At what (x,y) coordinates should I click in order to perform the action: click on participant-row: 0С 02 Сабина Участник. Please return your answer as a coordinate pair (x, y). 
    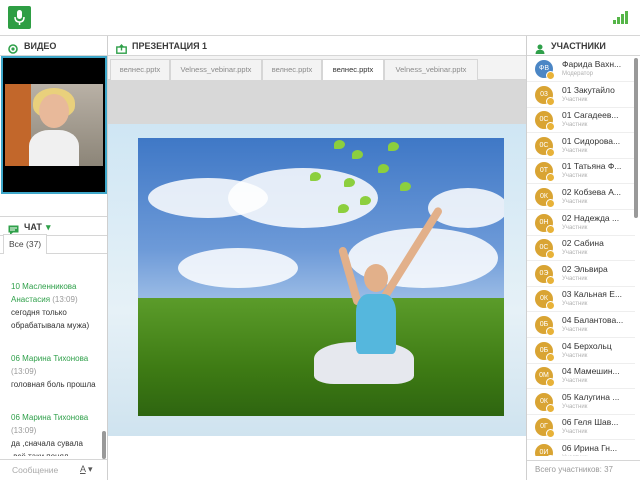
    Looking at the image, I should click on (581, 248).